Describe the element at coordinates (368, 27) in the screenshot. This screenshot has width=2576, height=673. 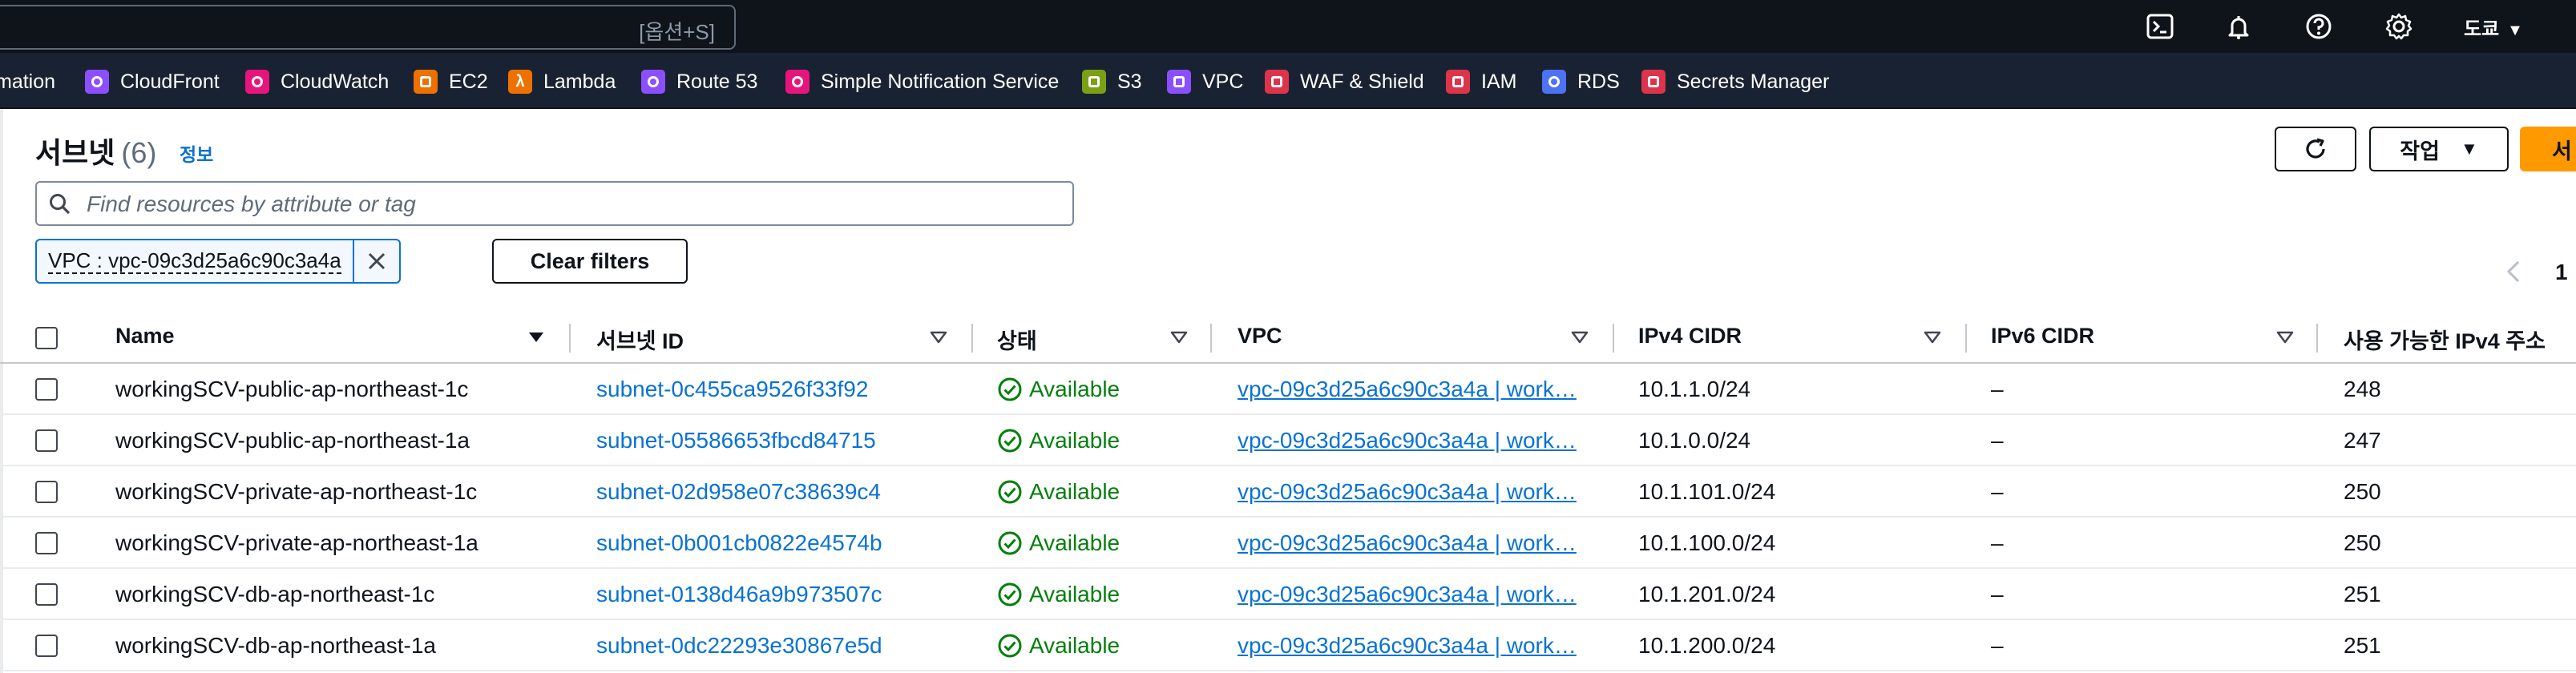
I see `global-search-box: [옵션+S]` at that location.